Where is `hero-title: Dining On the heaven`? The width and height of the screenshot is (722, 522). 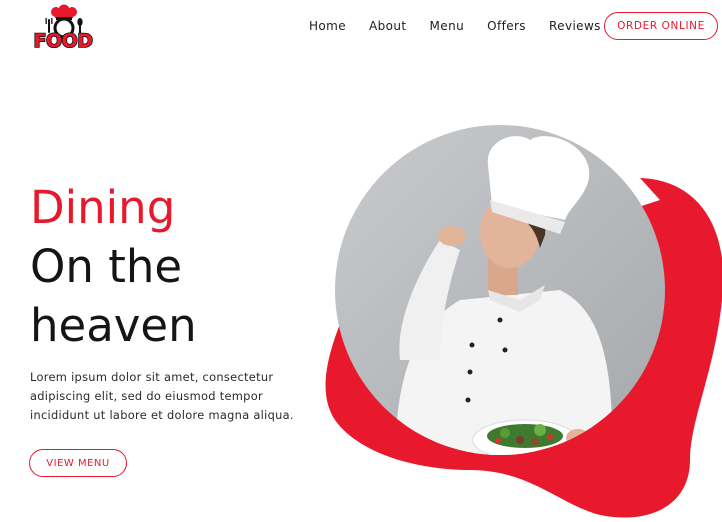 hero-title: Dining On the heaven is located at coordinates (113, 266).